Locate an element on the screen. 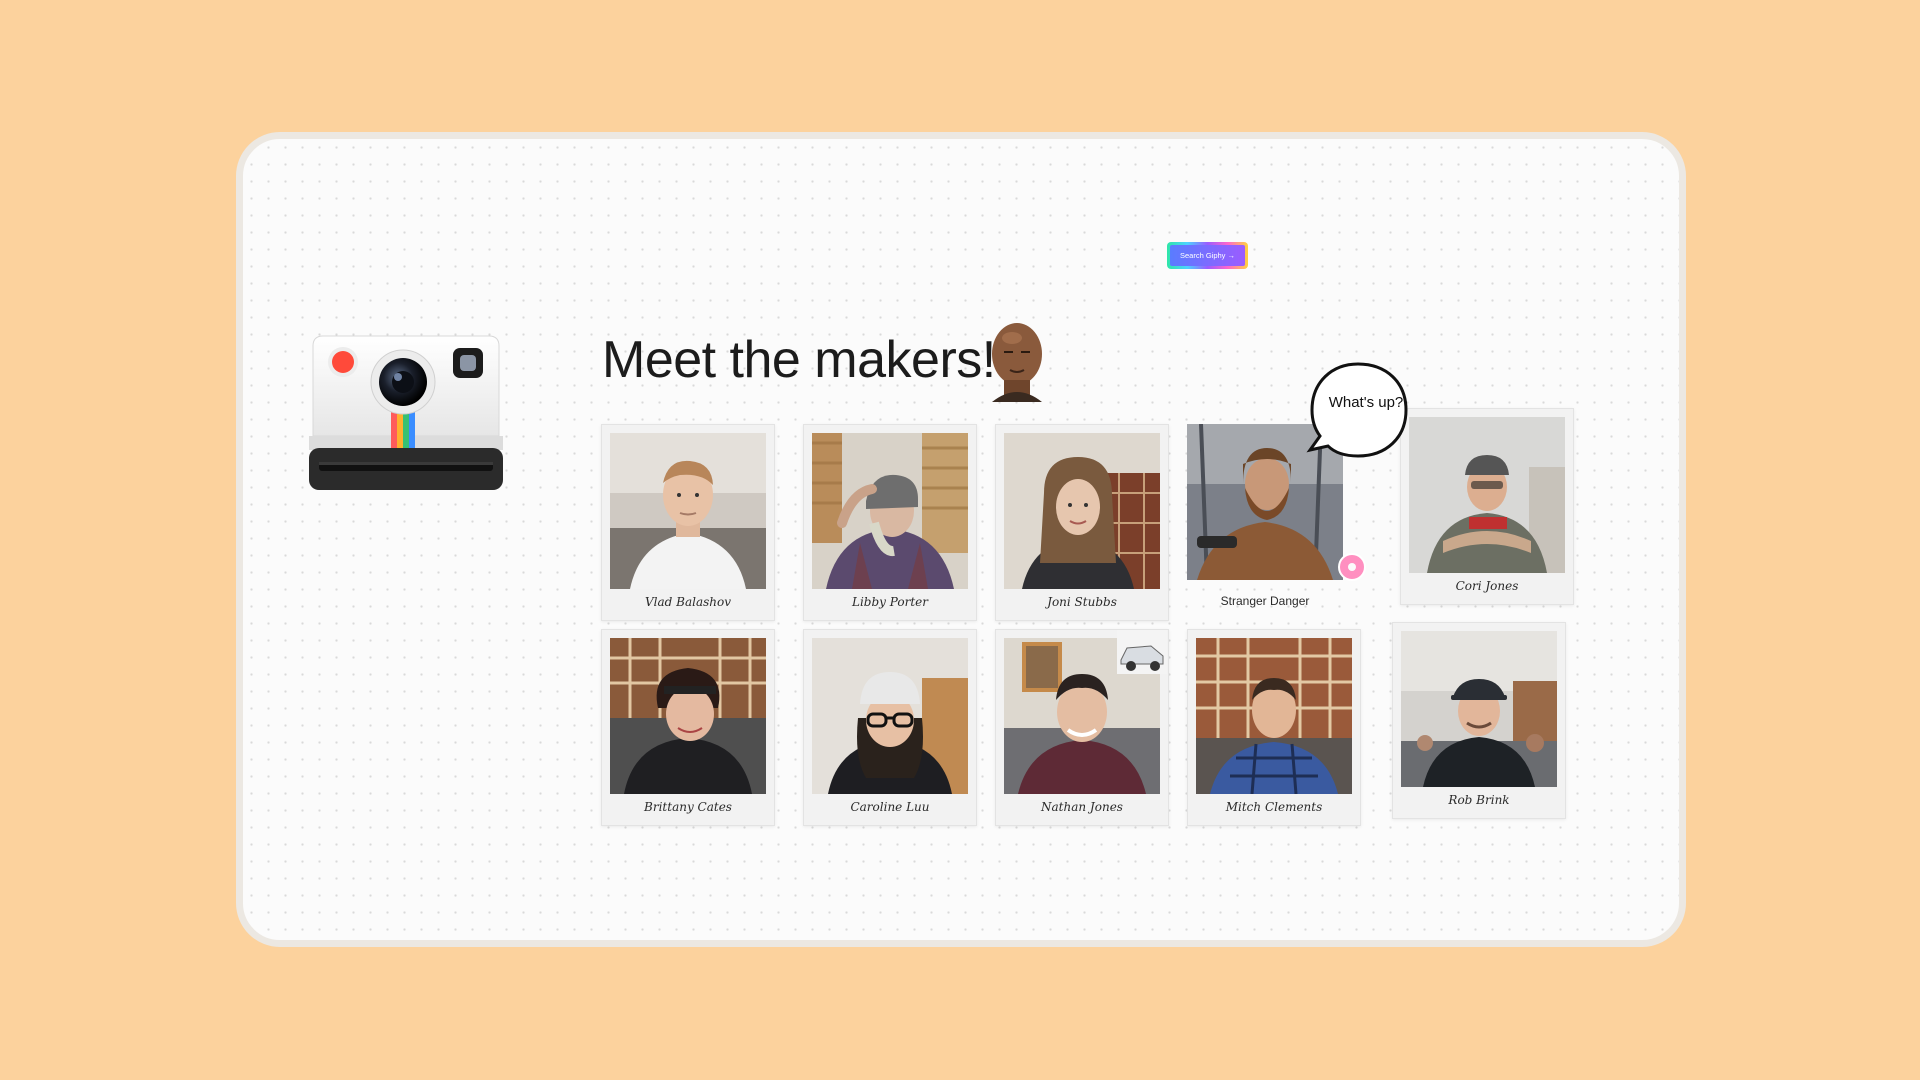 The width and height of the screenshot is (1920, 1080). maker-name: Vlad Balashov is located at coordinates (687, 602).